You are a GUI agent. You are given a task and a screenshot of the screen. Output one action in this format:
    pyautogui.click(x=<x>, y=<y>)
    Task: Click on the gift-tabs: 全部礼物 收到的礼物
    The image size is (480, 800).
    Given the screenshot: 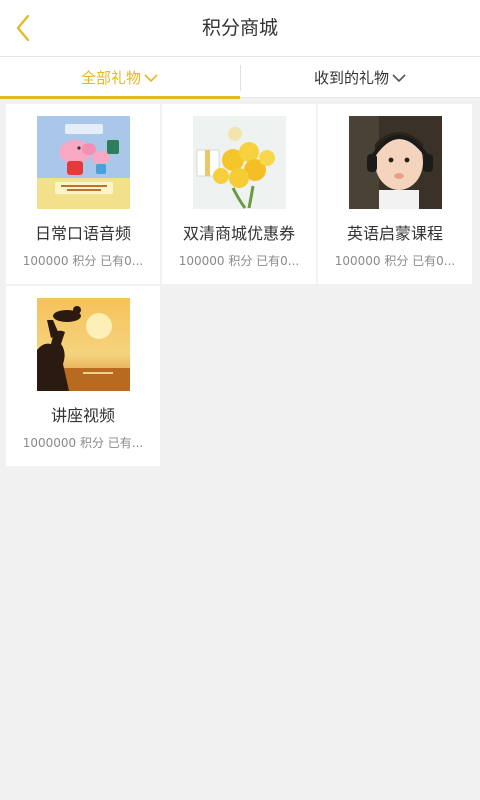 What is the action you would take?
    pyautogui.click(x=240, y=78)
    